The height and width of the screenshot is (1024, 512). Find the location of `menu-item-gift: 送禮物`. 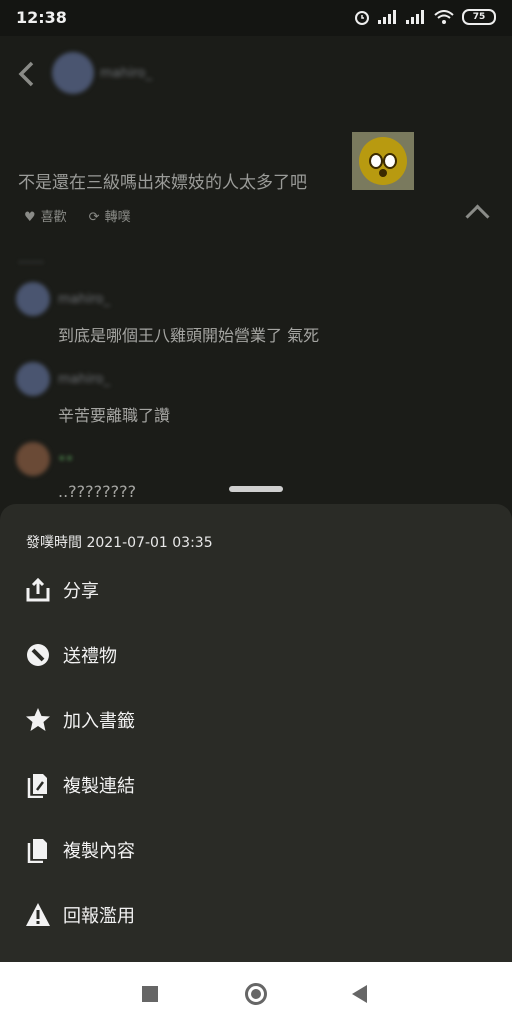

menu-item-gift: 送禮物 is located at coordinates (256, 655).